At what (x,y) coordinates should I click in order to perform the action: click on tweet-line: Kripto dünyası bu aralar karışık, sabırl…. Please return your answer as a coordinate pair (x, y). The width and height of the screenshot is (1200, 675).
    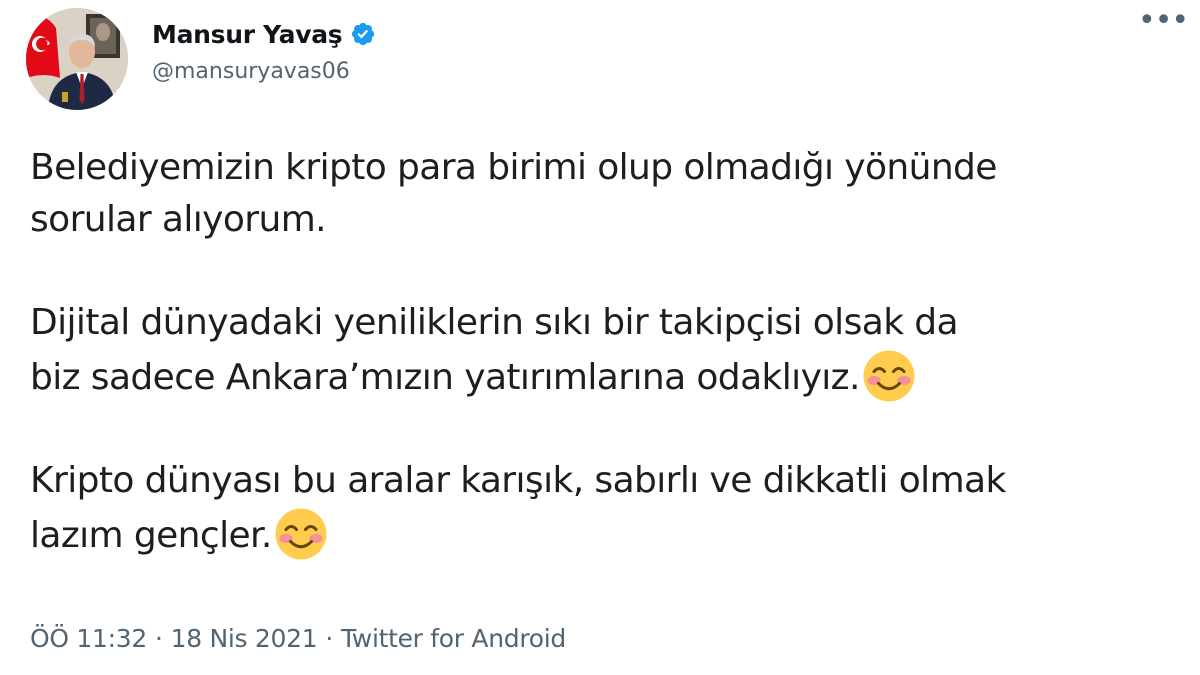
    Looking at the image, I should click on (518, 480).